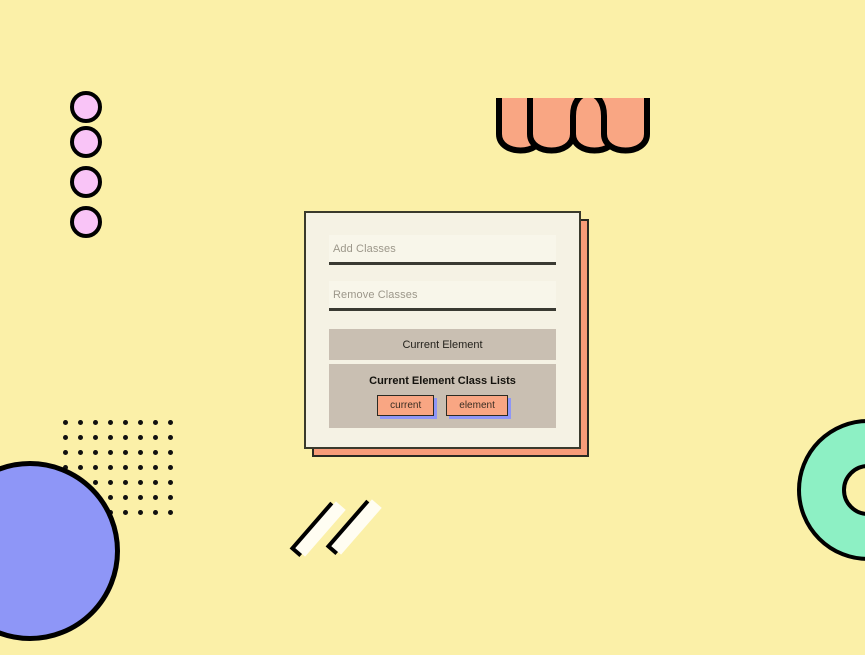 The height and width of the screenshot is (655, 865). Describe the element at coordinates (442, 381) in the screenshot. I see `class-lists-title: Current Element Class Lists` at that location.